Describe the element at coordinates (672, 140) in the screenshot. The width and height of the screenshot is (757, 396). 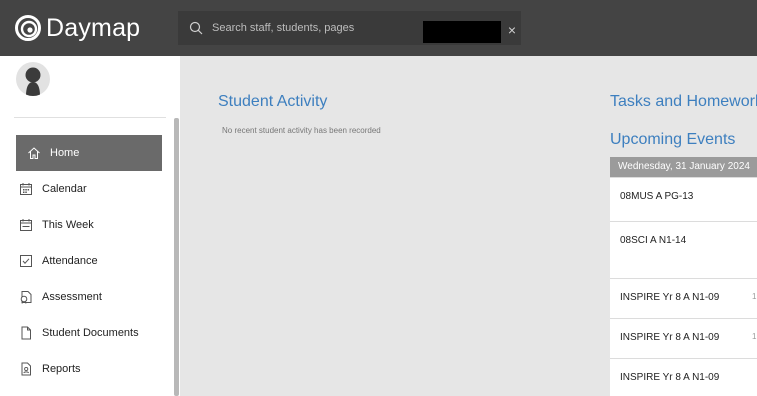
I see `upcoming-events-title: Upcoming Events` at that location.